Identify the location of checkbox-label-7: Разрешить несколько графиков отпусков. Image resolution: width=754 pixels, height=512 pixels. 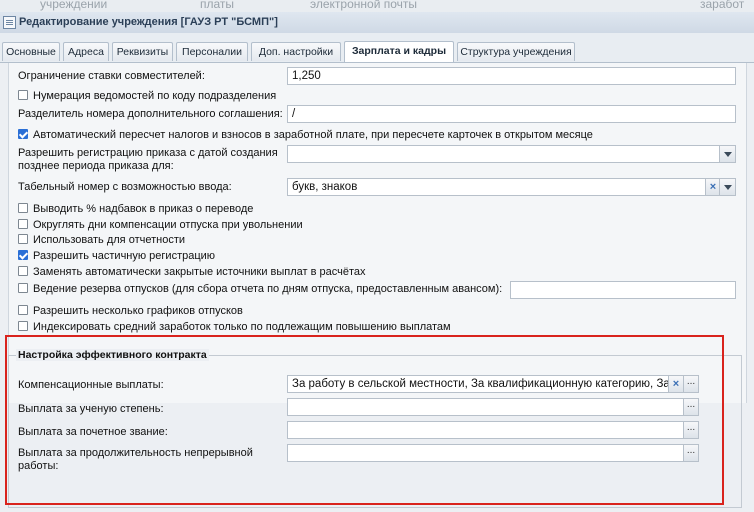
(138, 311).